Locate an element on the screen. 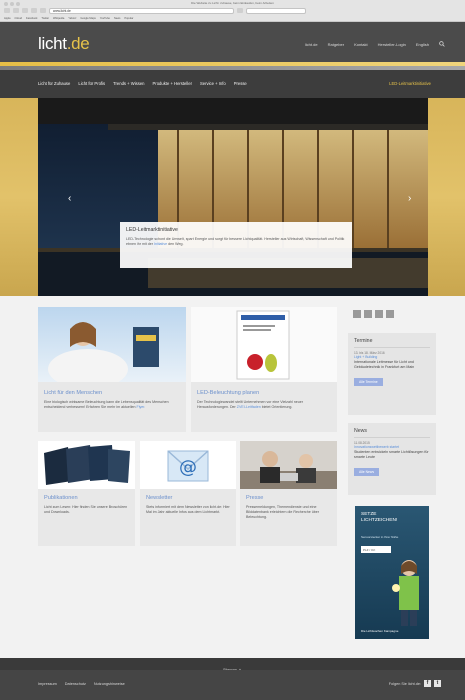  bookmark-item: Google Maps is located at coordinates (87, 18).